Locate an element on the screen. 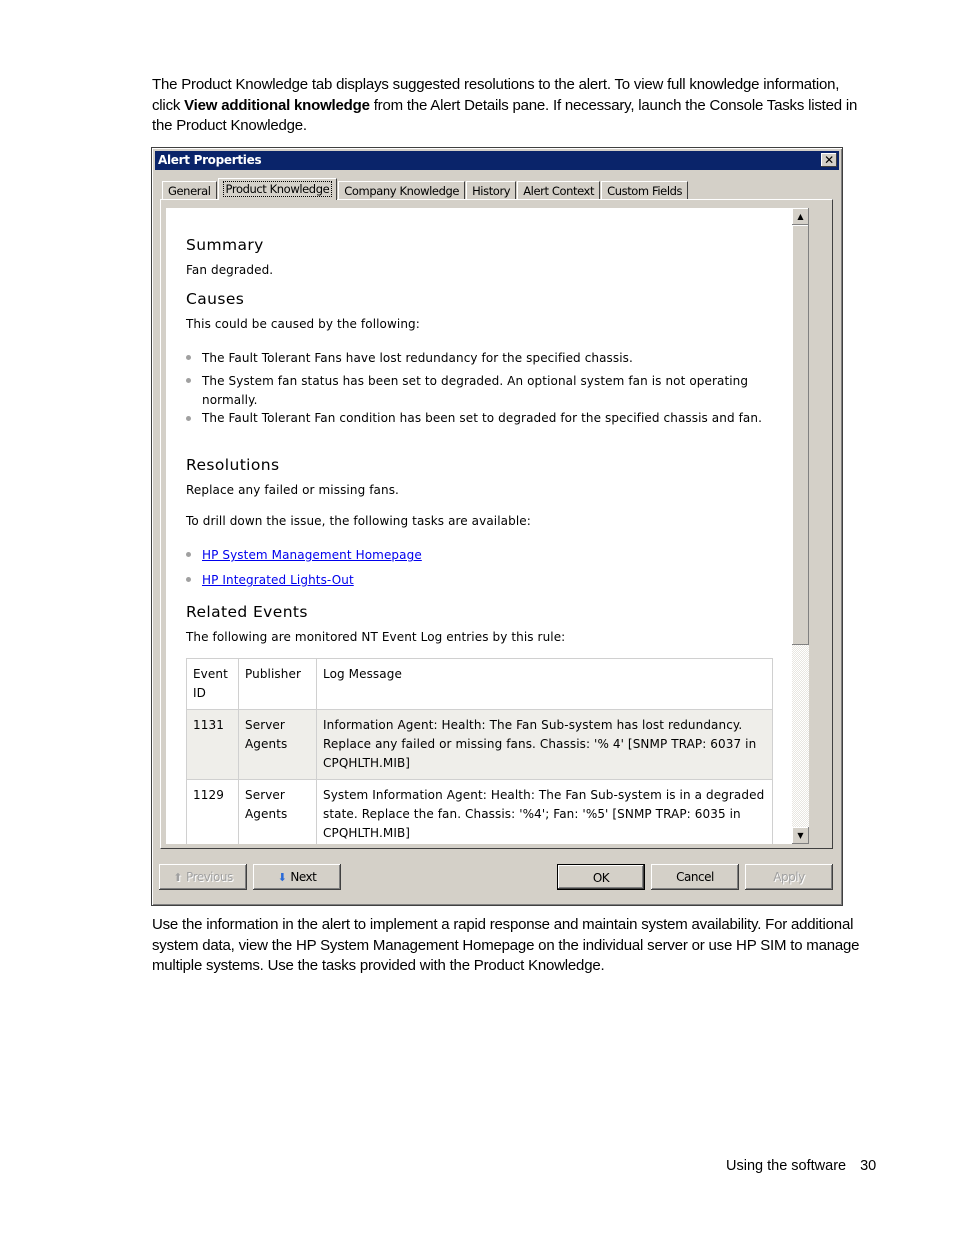 The image size is (954, 1235). resolutions-text: Replace any failed or missing fans. is located at coordinates (292, 490).